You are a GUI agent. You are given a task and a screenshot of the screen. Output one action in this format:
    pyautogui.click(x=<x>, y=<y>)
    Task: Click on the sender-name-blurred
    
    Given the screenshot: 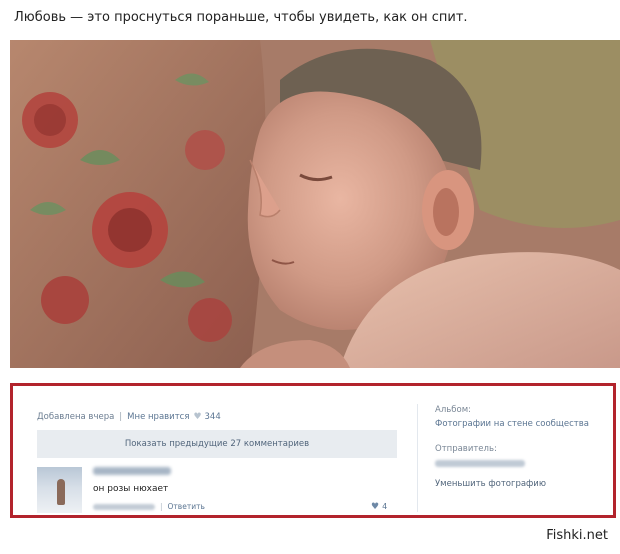 What is the action you would take?
    pyautogui.click(x=480, y=463)
    